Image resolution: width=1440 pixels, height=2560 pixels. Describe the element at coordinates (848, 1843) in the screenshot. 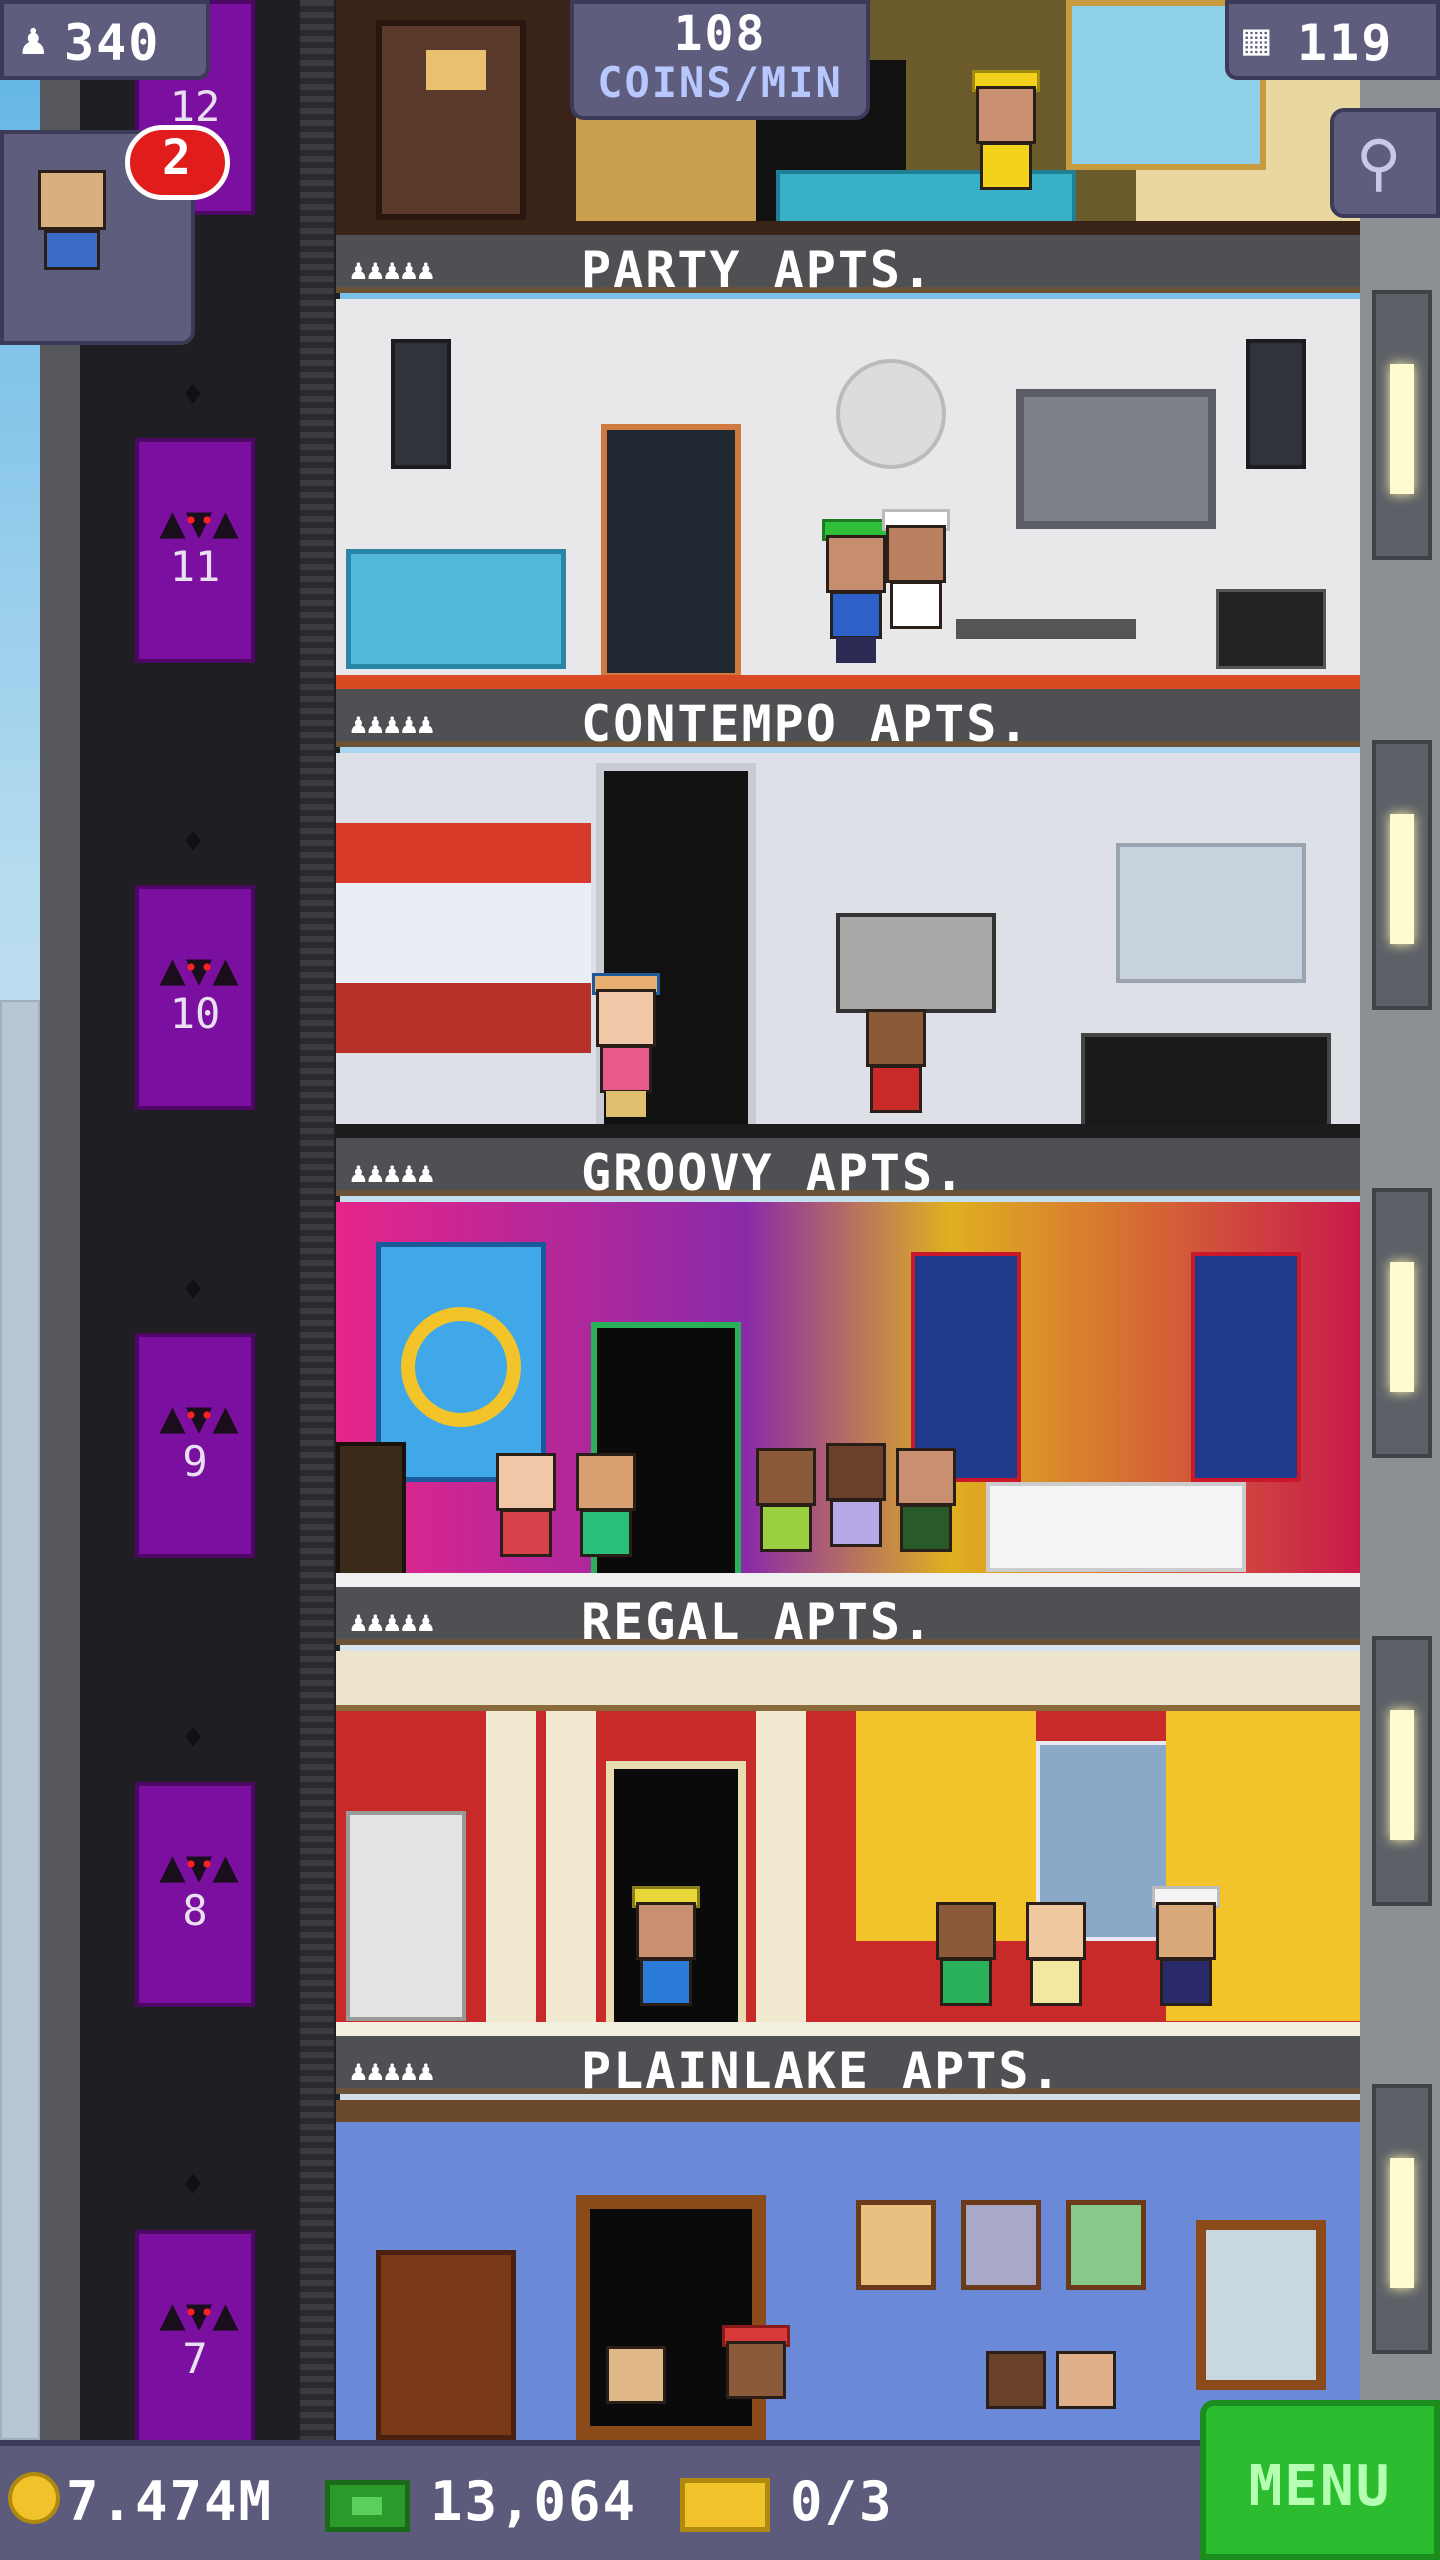

I see `room-regal-apts` at that location.